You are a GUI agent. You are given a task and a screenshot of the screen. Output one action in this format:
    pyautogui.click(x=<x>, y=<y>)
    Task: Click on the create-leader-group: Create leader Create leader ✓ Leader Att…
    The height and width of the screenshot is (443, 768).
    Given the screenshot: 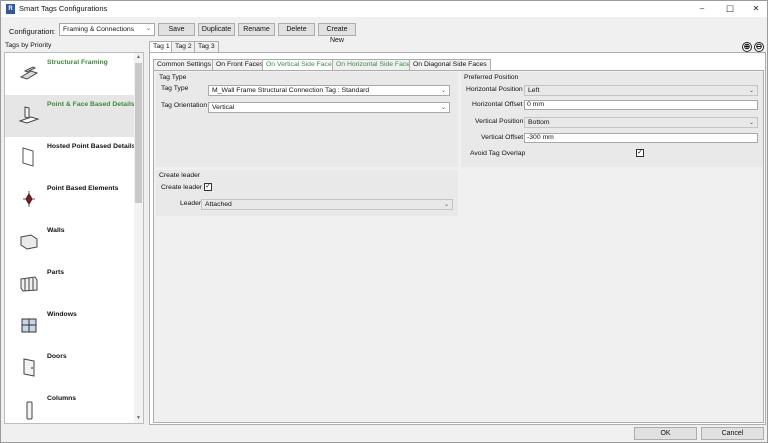 What is the action you would take?
    pyautogui.click(x=307, y=193)
    